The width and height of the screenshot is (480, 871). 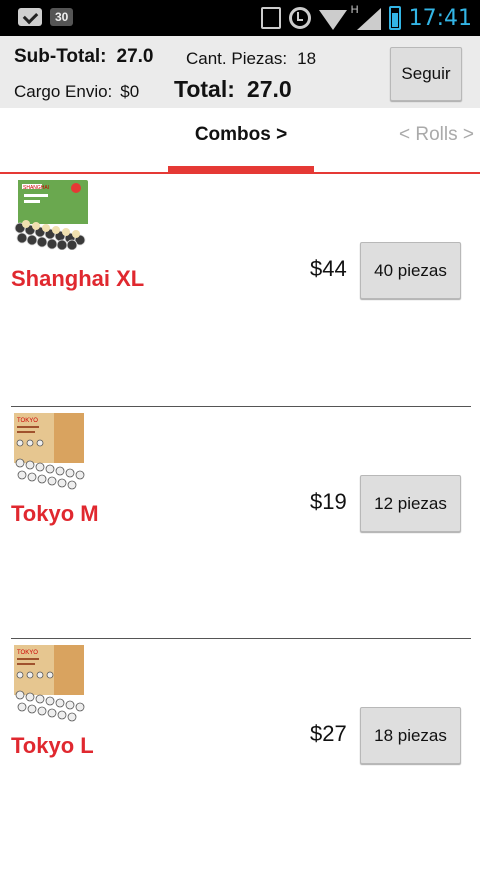 I want to click on product-price: $19, so click(x=328, y=501).